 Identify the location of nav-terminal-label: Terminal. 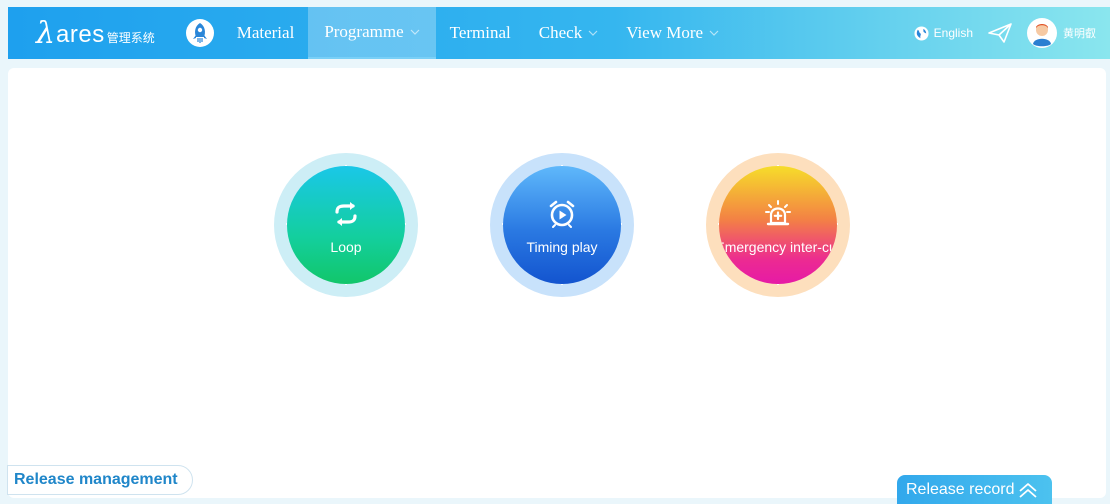
(480, 32).